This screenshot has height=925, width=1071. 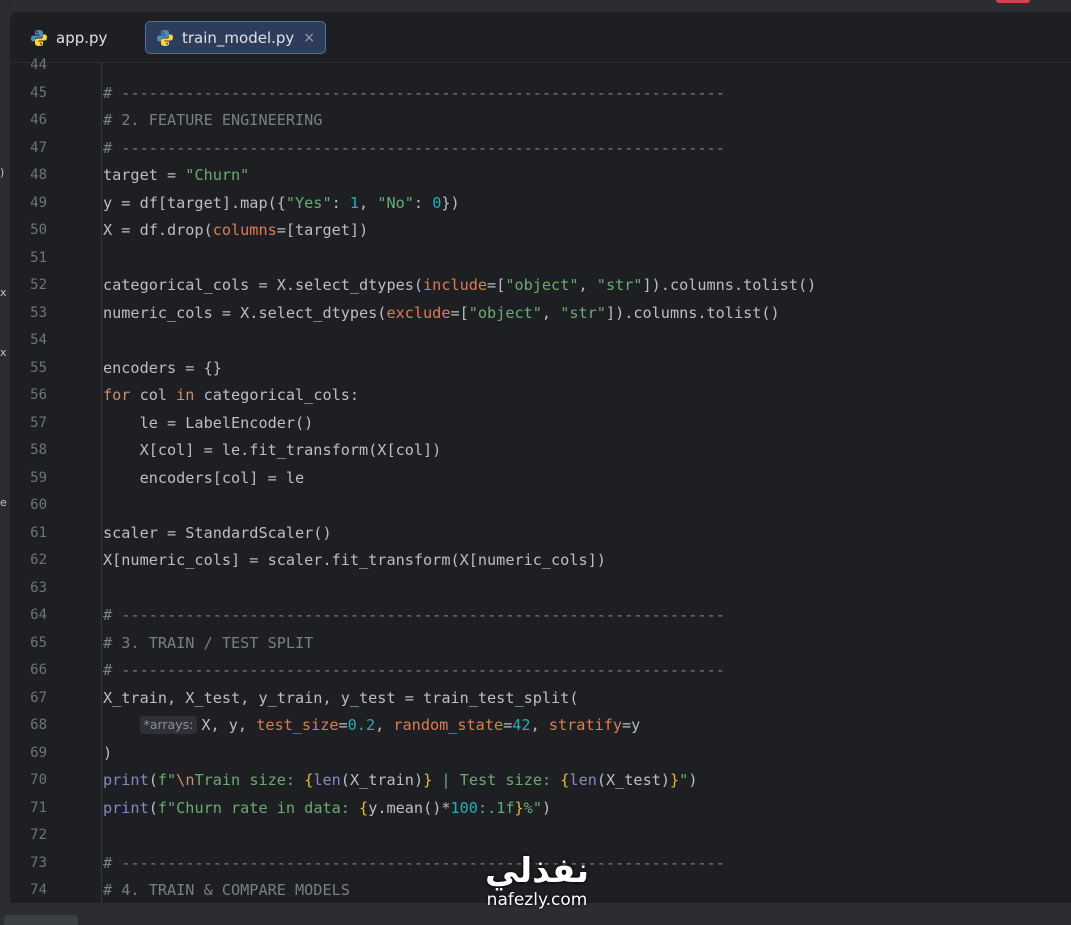 What do you see at coordinates (38, 395) in the screenshot?
I see `line-number: 56` at bounding box center [38, 395].